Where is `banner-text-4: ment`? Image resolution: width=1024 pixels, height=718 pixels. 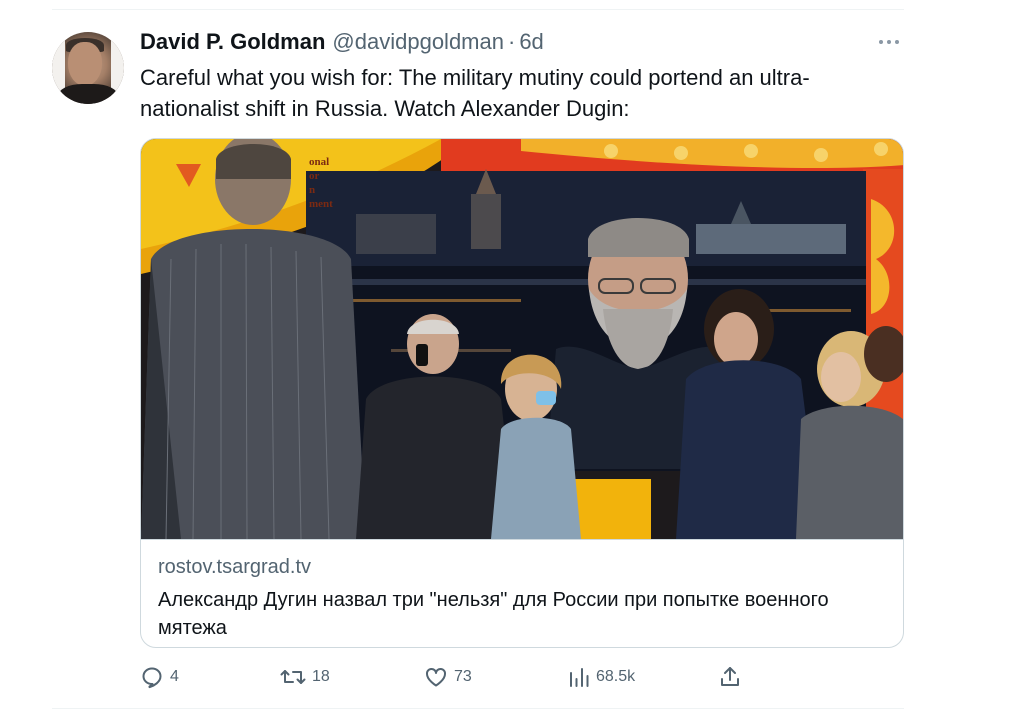 banner-text-4: ment is located at coordinates (321, 204).